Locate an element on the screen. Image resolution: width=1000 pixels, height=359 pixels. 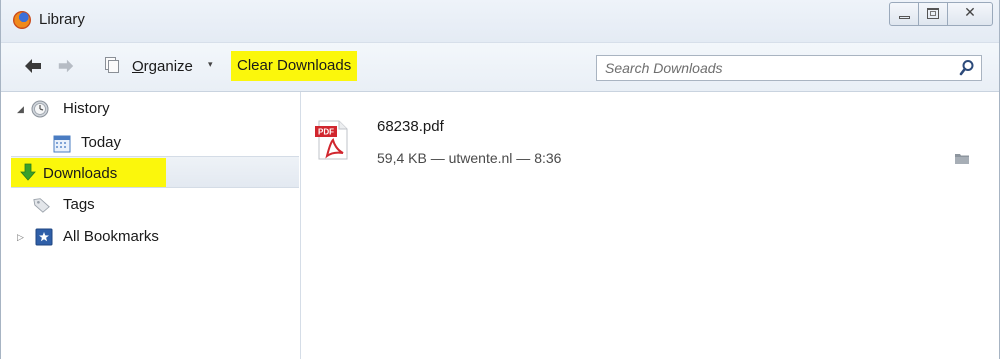
search-input is located at coordinates (780, 68).